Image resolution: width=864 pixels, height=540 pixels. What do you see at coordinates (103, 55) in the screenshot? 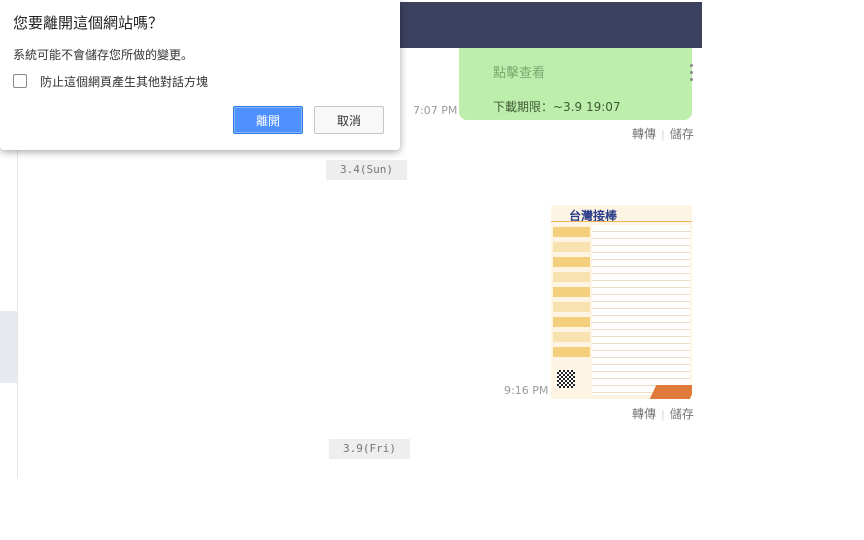
I see `dialog-message: 系統可能不會儲存您所做的變更。` at bounding box center [103, 55].